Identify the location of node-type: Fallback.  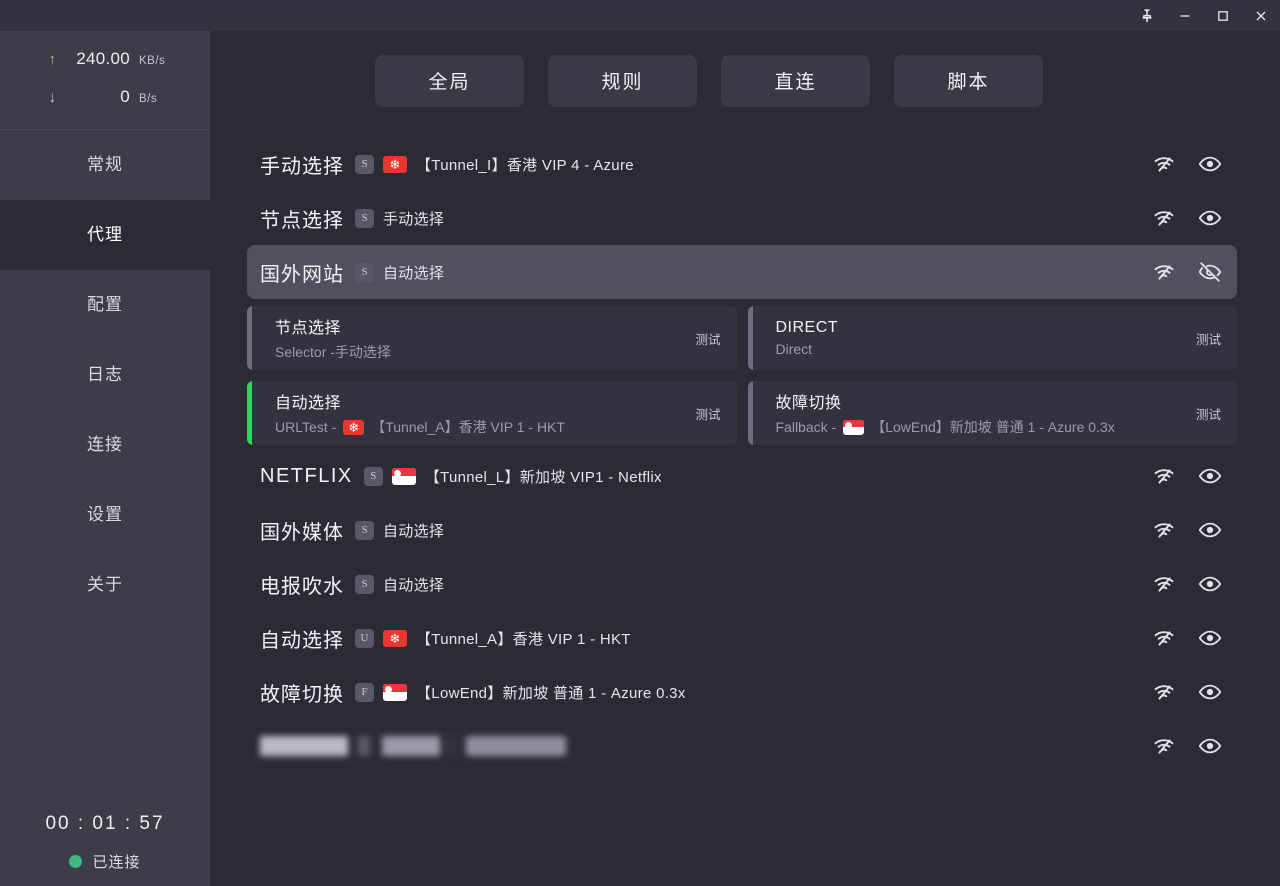
(801, 427).